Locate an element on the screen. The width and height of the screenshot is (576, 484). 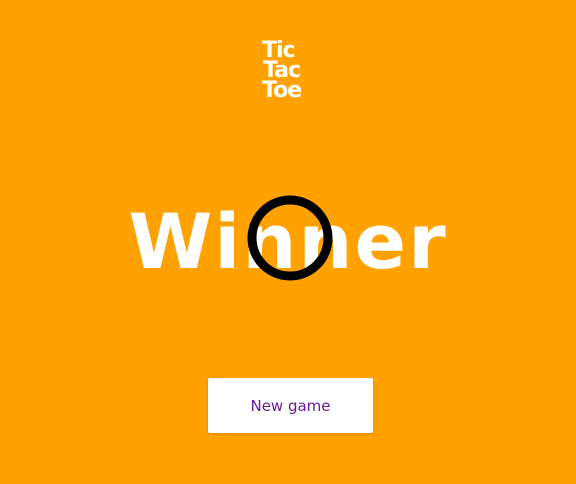
winning-mark-circle is located at coordinates (290, 238).